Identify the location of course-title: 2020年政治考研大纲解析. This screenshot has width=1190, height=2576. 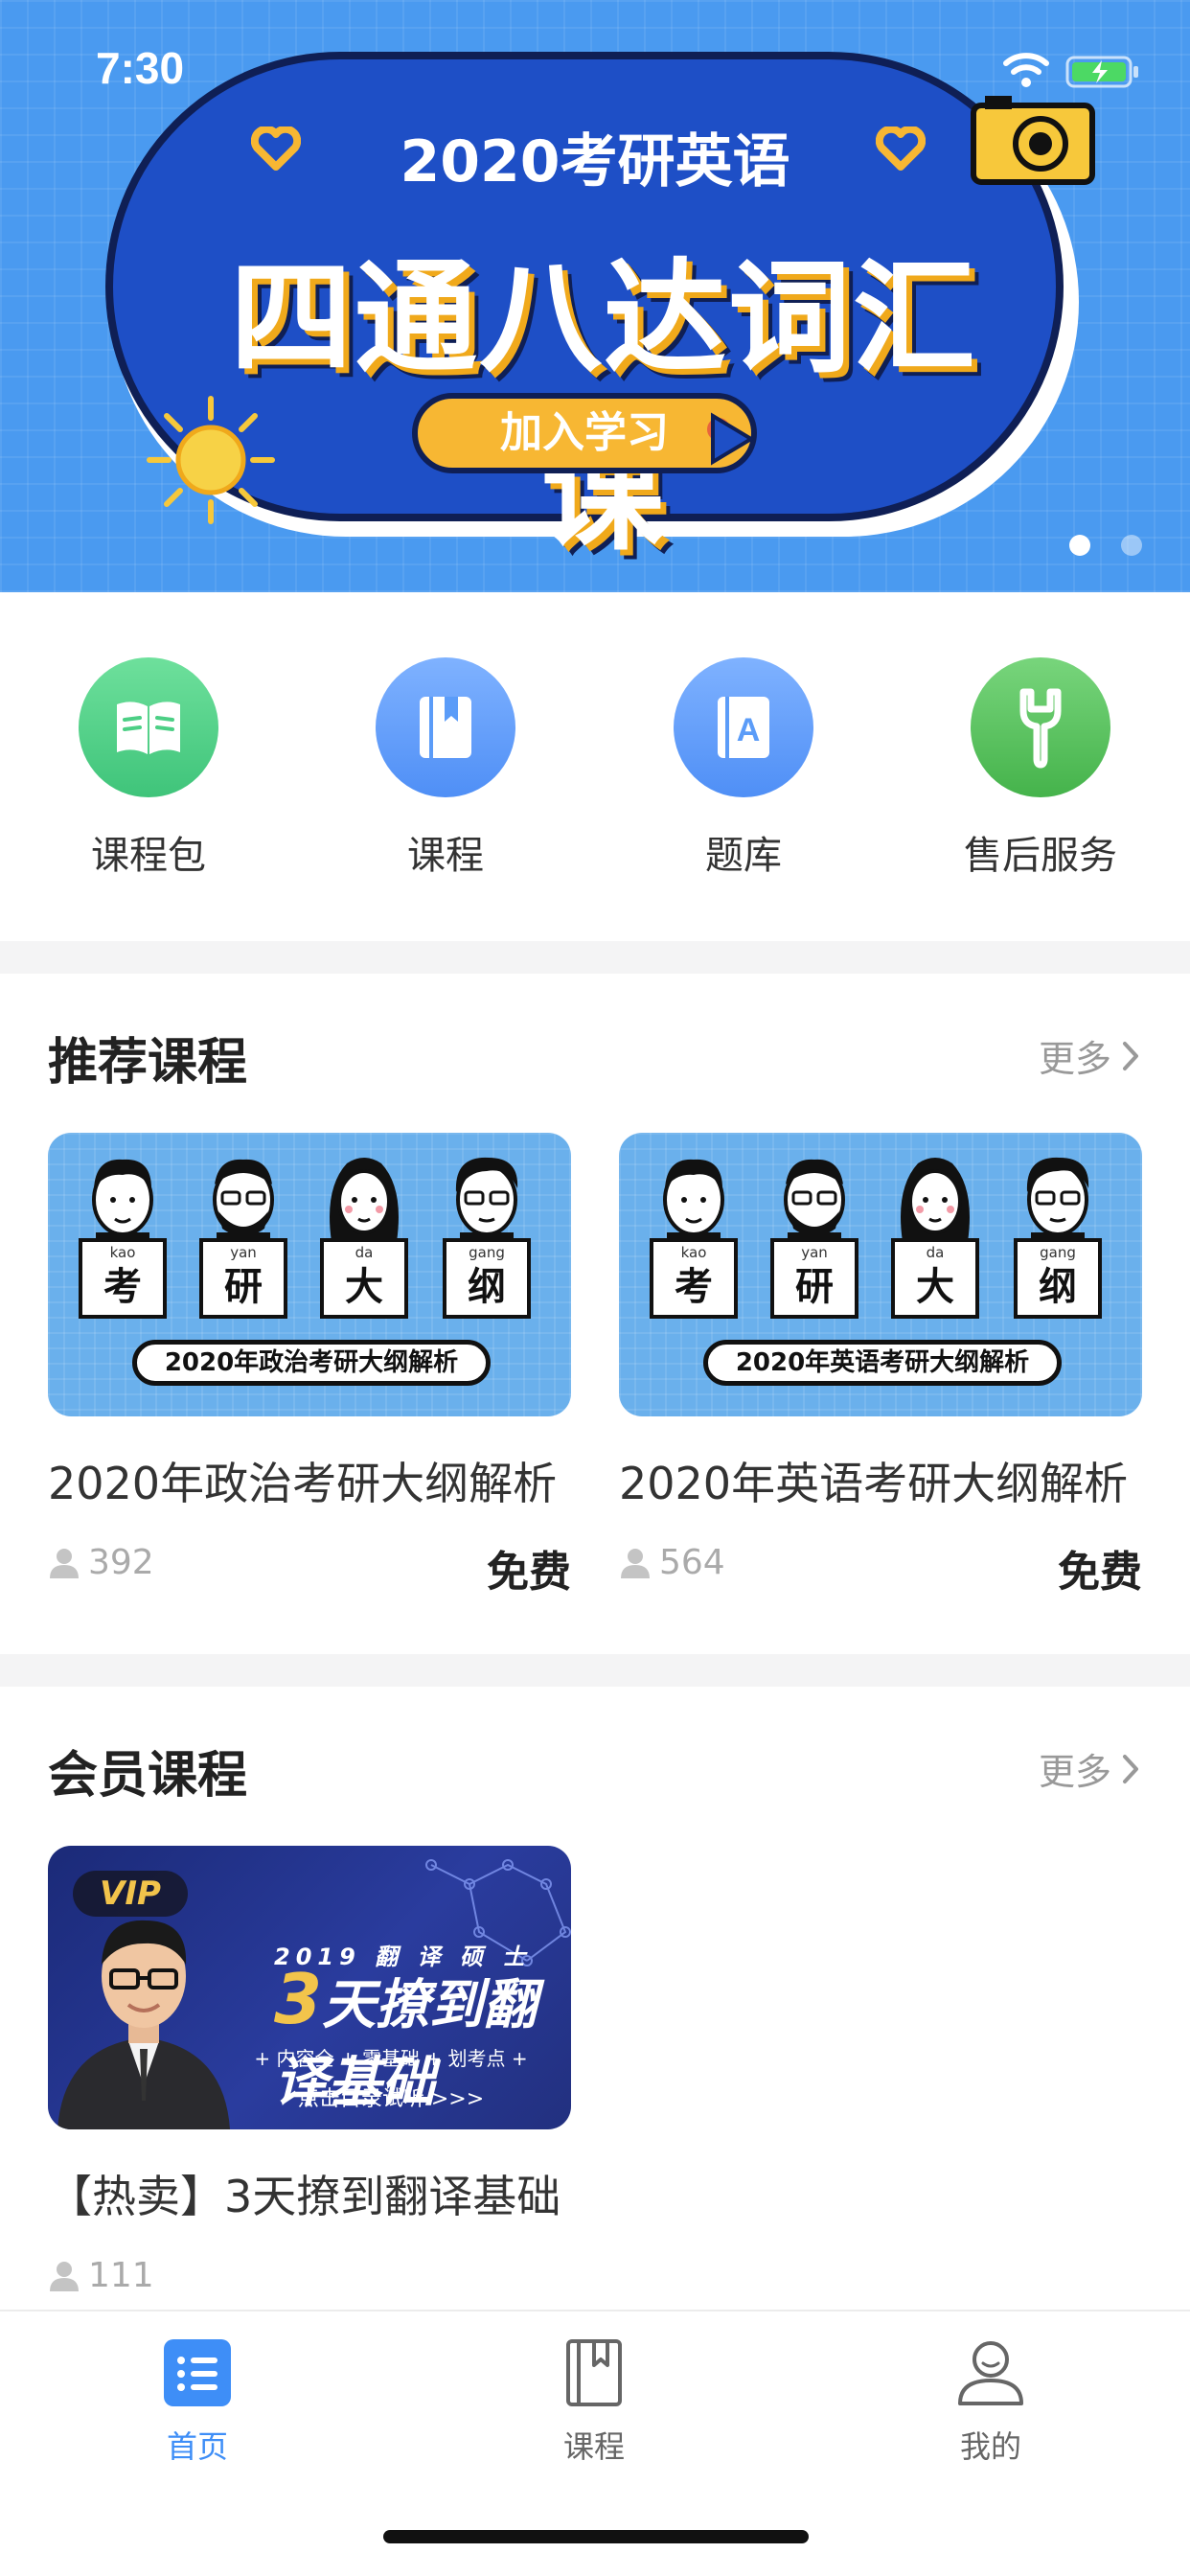
(303, 1483).